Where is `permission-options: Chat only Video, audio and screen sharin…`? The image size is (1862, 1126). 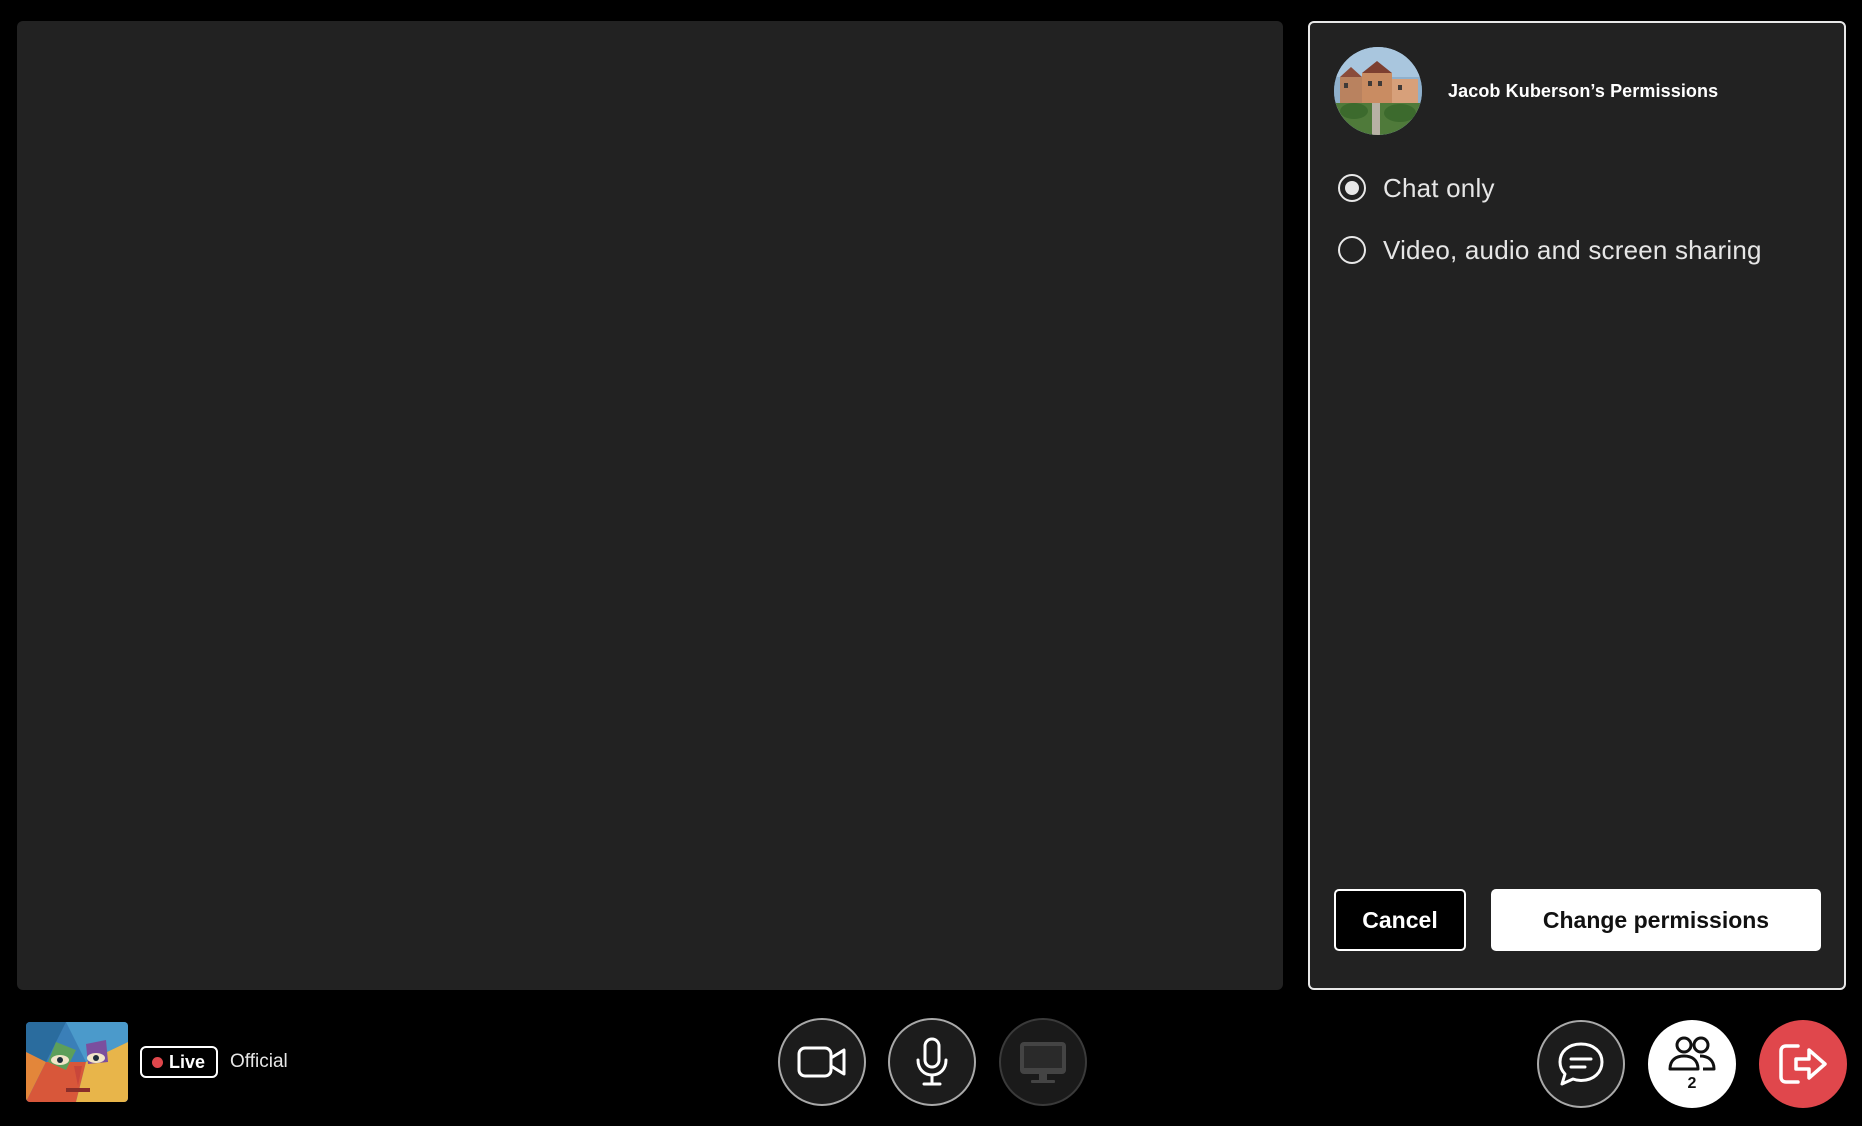 permission-options: Chat only Video, audio and screen sharin… is located at coordinates (1550, 219).